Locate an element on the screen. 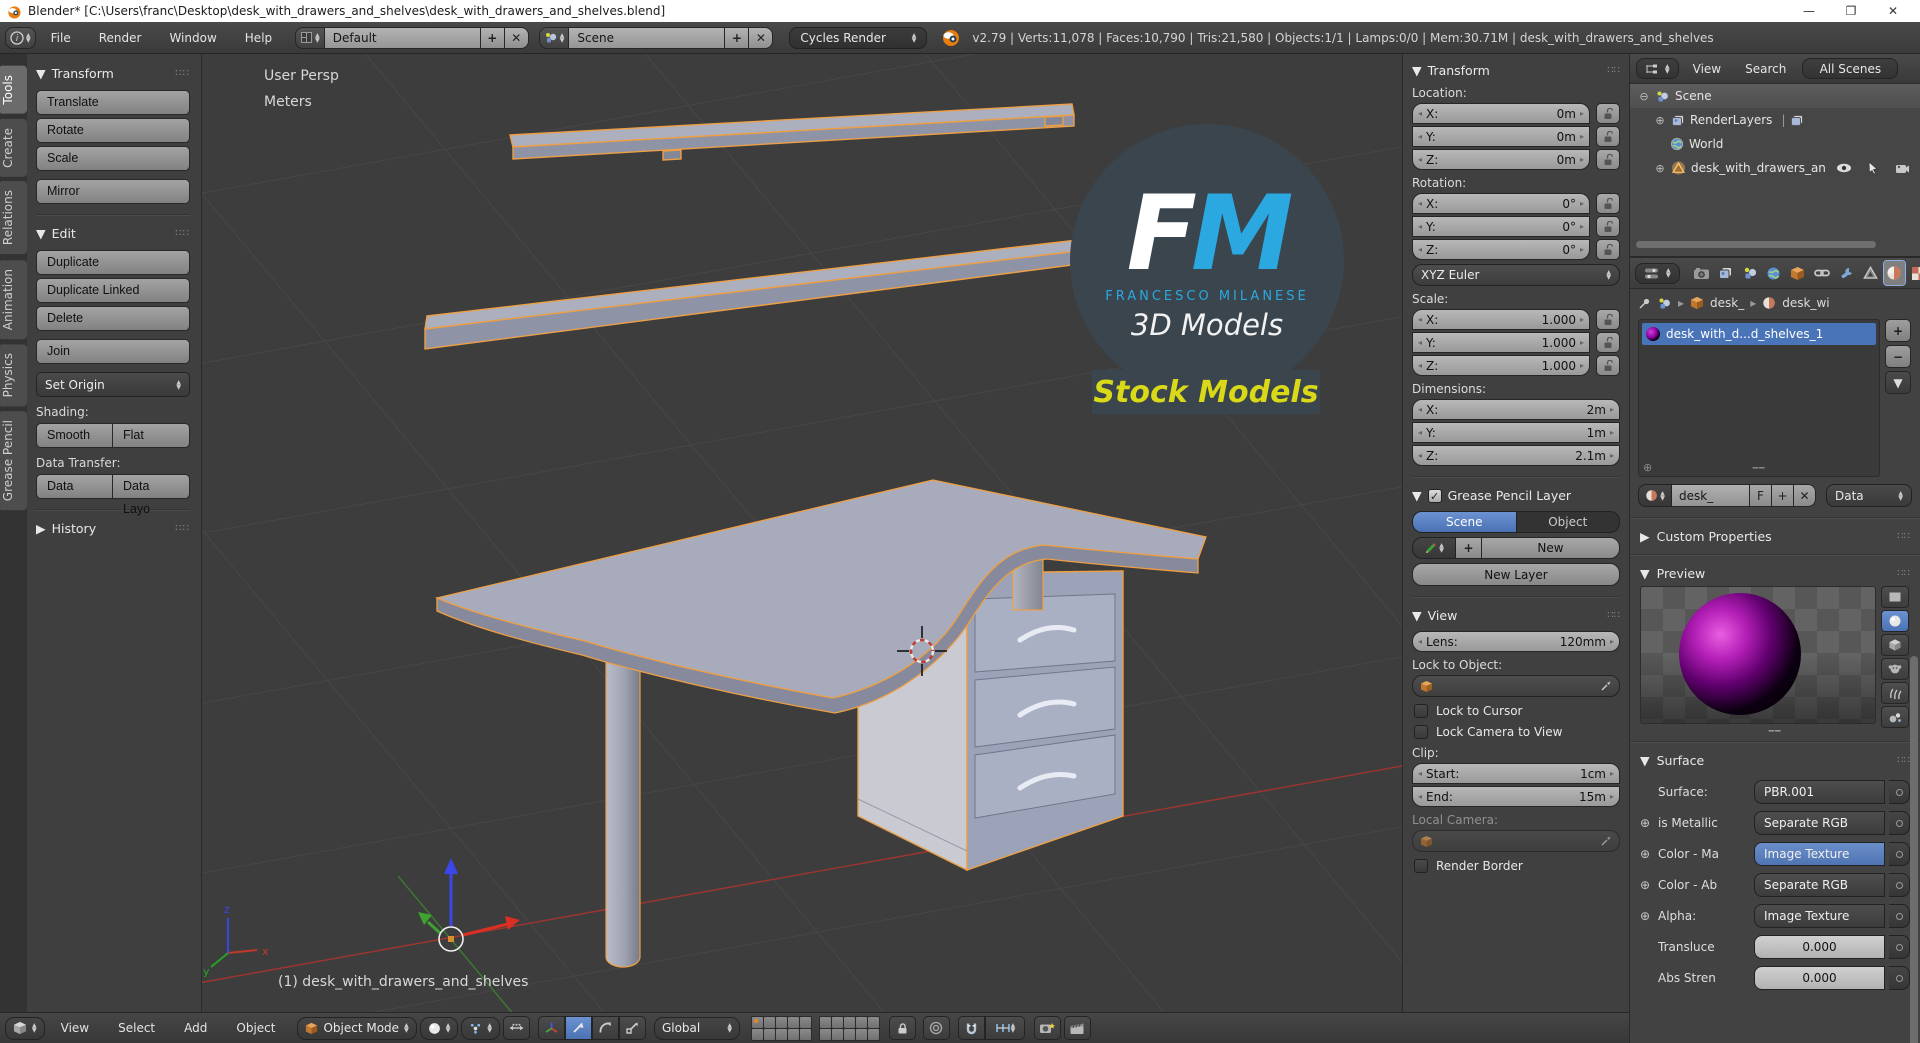 Image resolution: width=1920 pixels, height=1043 pixels. grease-pencil-panel-header: ▼ ✓ Grease Pencil Layer is located at coordinates (1516, 495).